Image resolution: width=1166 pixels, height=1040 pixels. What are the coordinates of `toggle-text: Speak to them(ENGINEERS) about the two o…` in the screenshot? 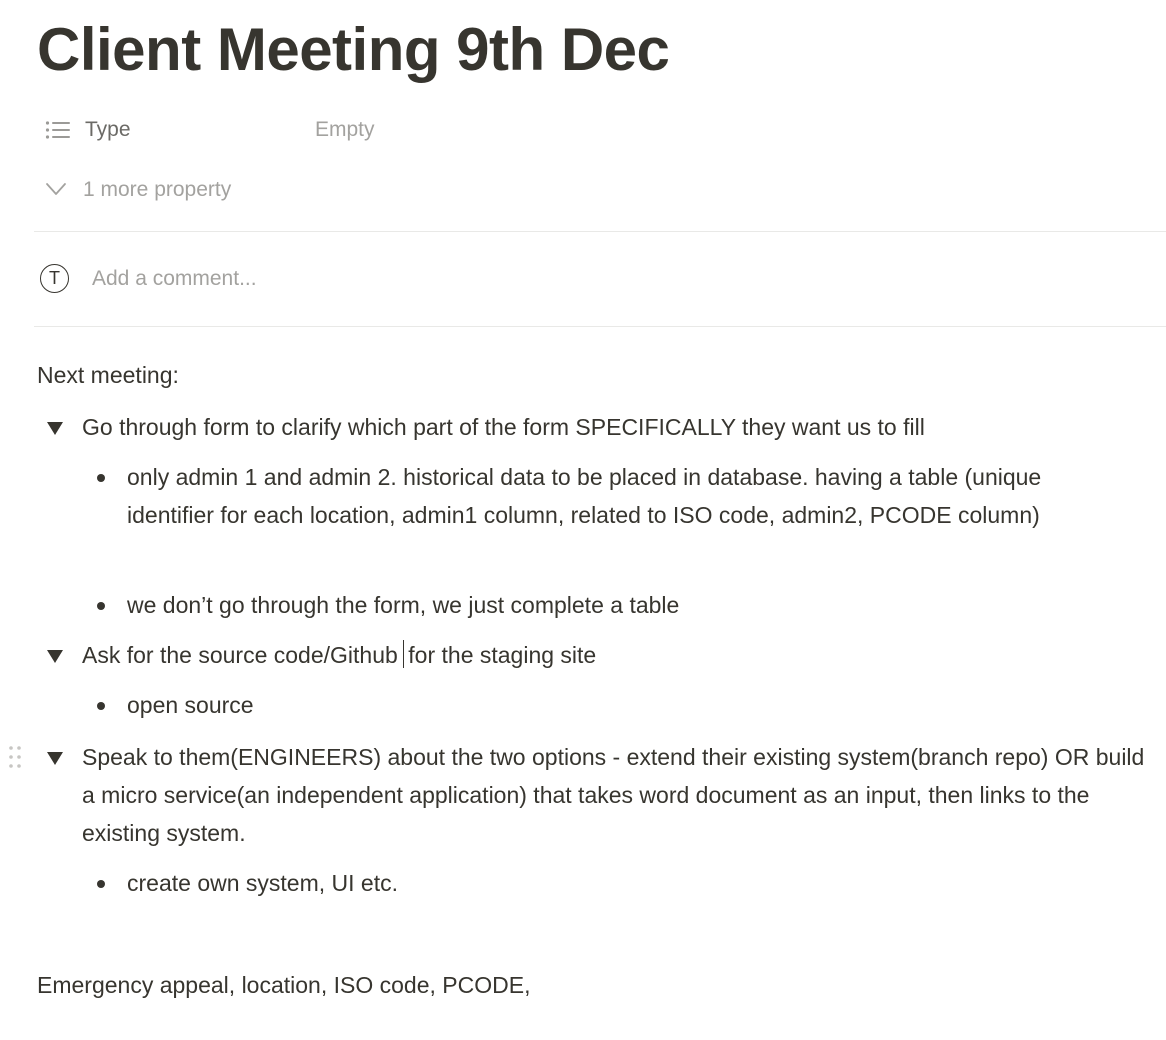 It's located at (617, 795).